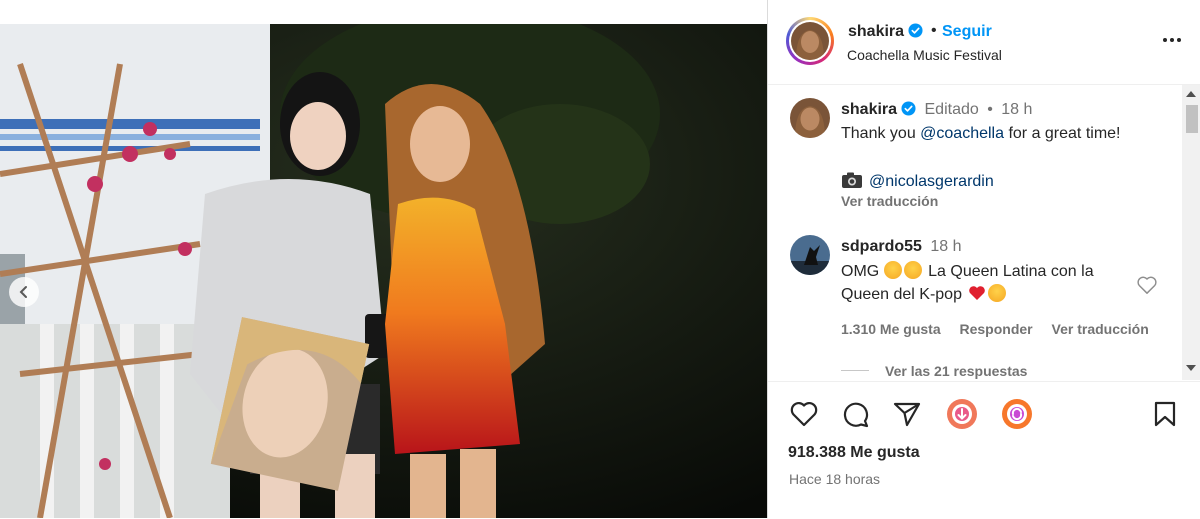 The width and height of the screenshot is (1200, 519). Describe the element at coordinates (1011, 271) in the screenshot. I see `comment-text-line-1-suffix: La Queen Latina con la` at that location.